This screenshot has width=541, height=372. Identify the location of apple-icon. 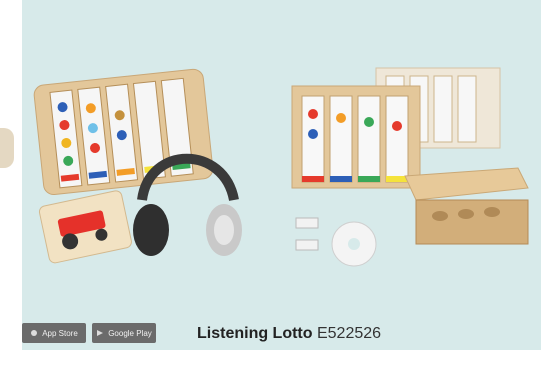
(34, 333).